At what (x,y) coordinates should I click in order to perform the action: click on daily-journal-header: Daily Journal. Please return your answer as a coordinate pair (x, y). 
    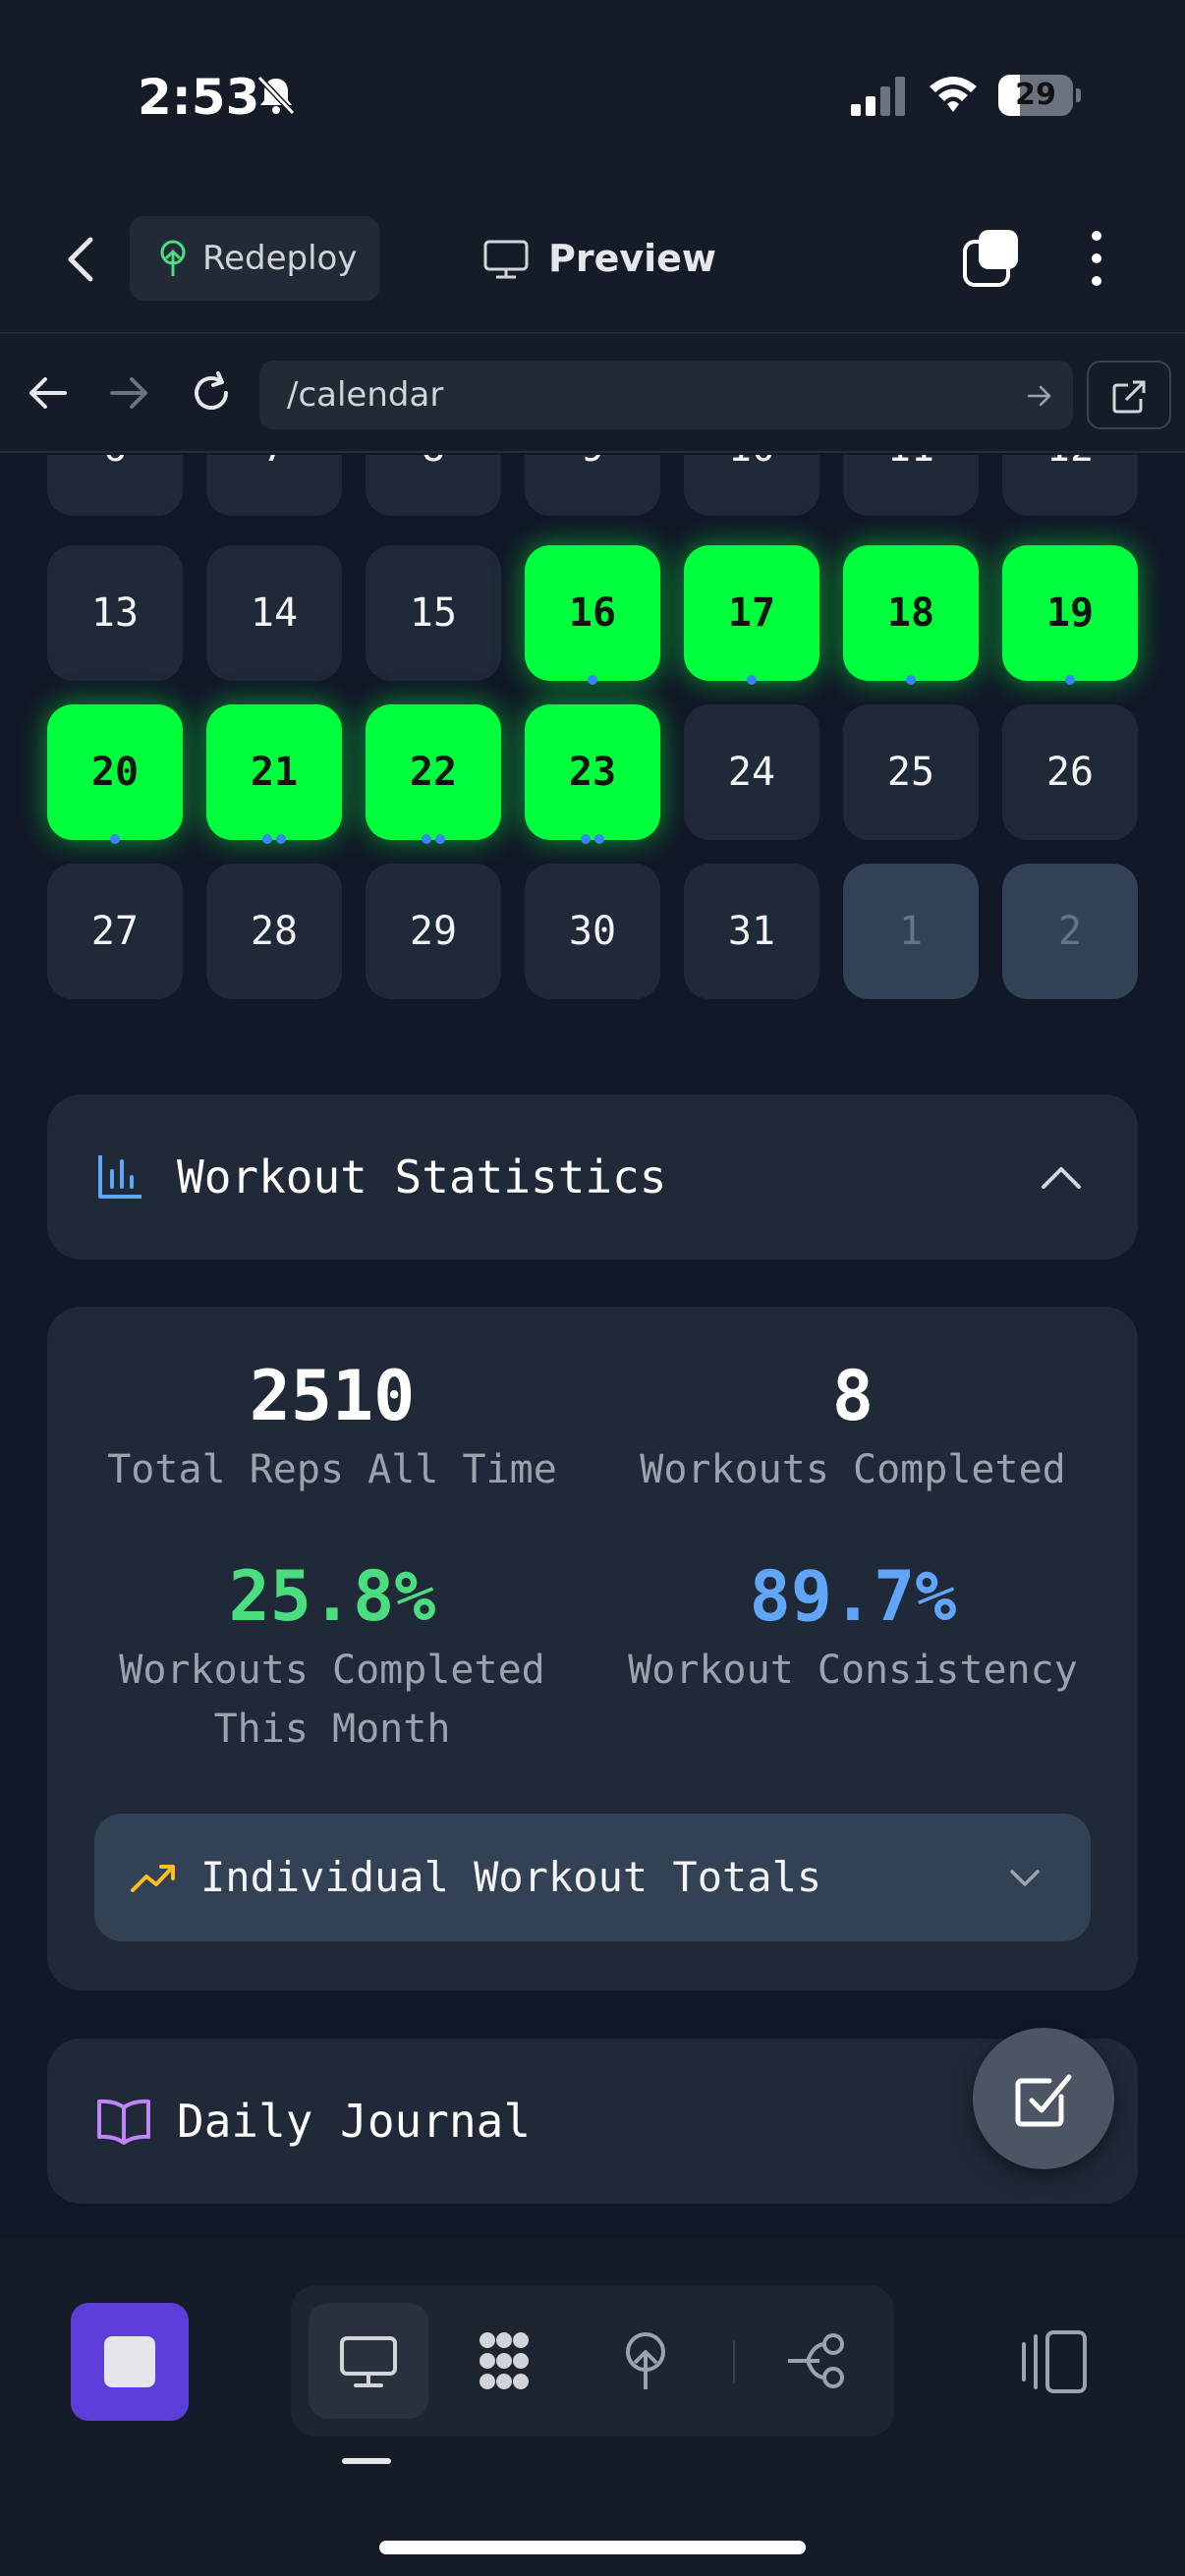
    Looking at the image, I should click on (592, 2121).